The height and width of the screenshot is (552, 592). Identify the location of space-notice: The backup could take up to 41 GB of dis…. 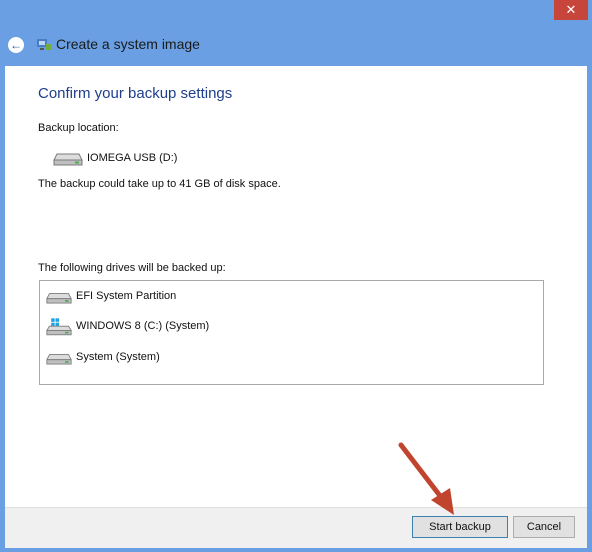
(159, 184).